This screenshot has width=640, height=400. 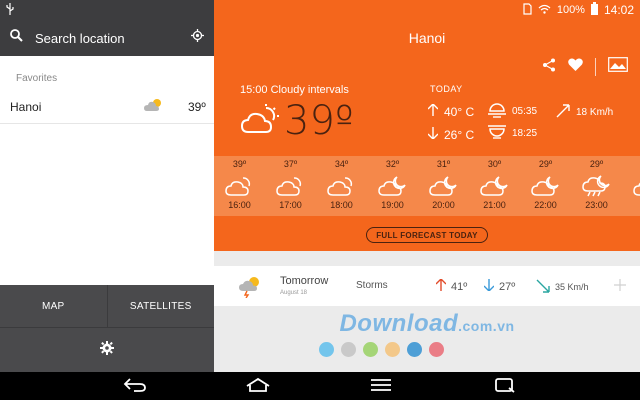 What do you see at coordinates (381, 387) in the screenshot?
I see `menu-icon` at bounding box center [381, 387].